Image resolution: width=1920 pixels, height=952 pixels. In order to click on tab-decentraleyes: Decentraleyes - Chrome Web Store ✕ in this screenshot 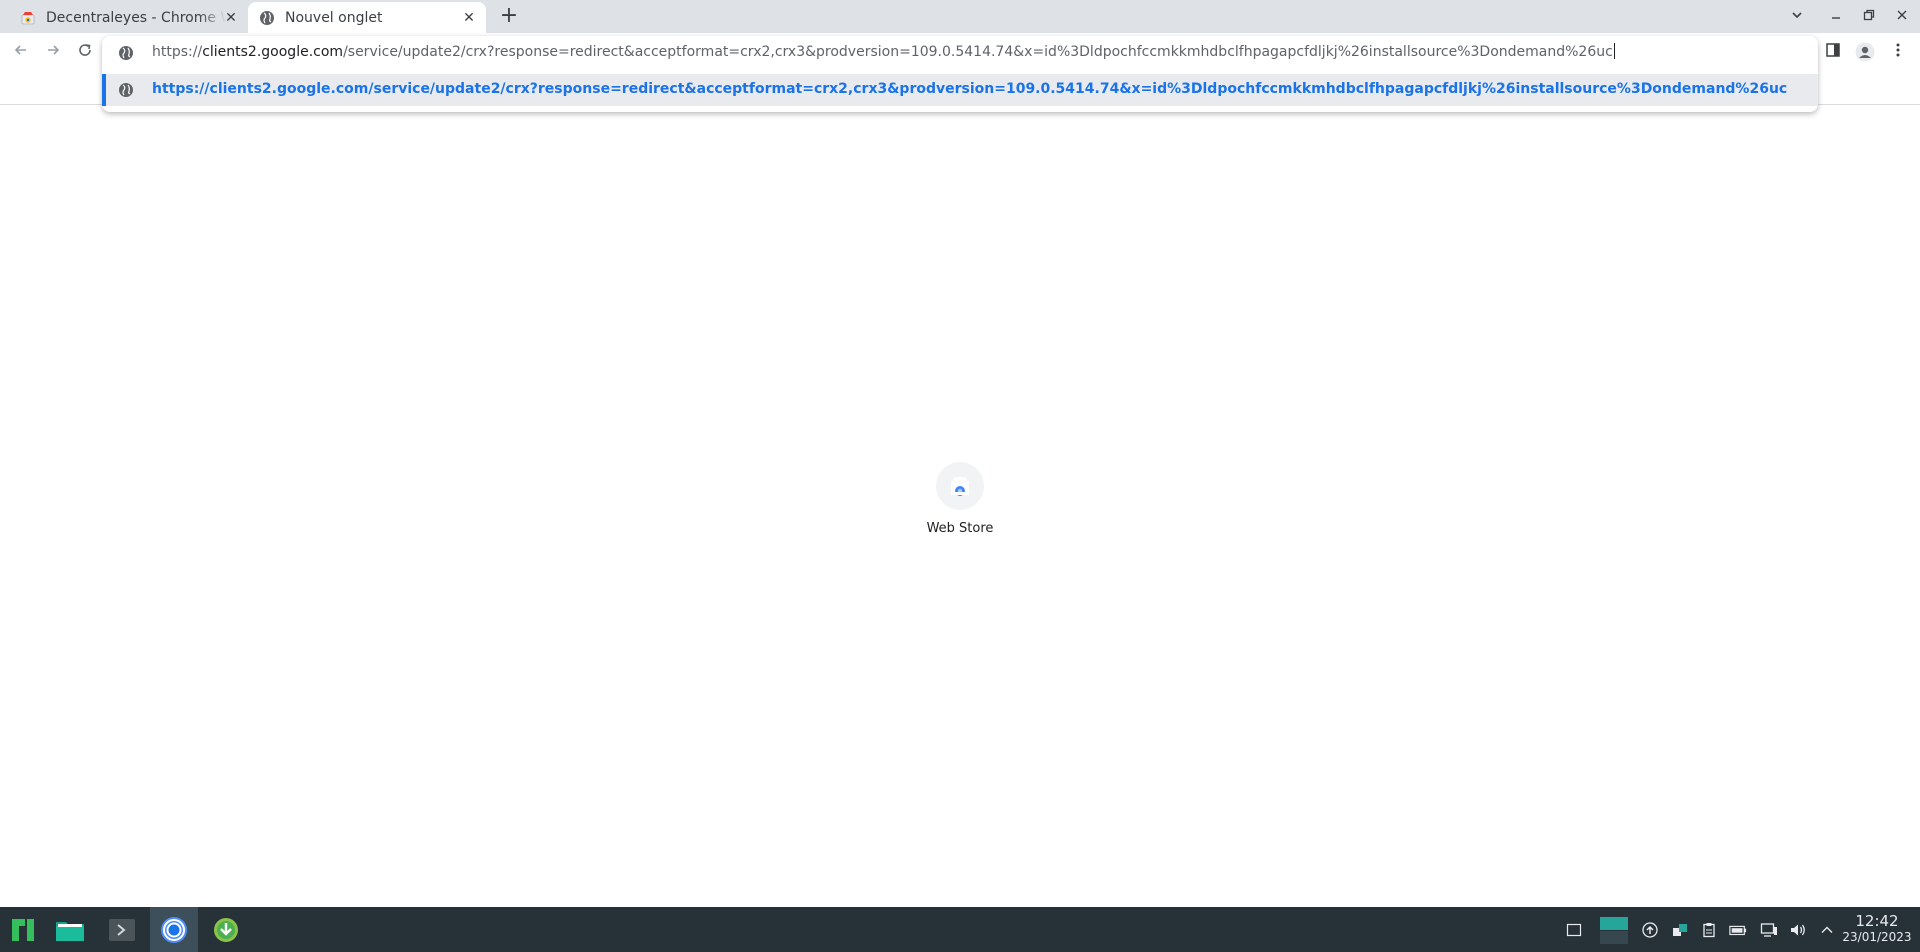, I will do `click(123, 17)`.